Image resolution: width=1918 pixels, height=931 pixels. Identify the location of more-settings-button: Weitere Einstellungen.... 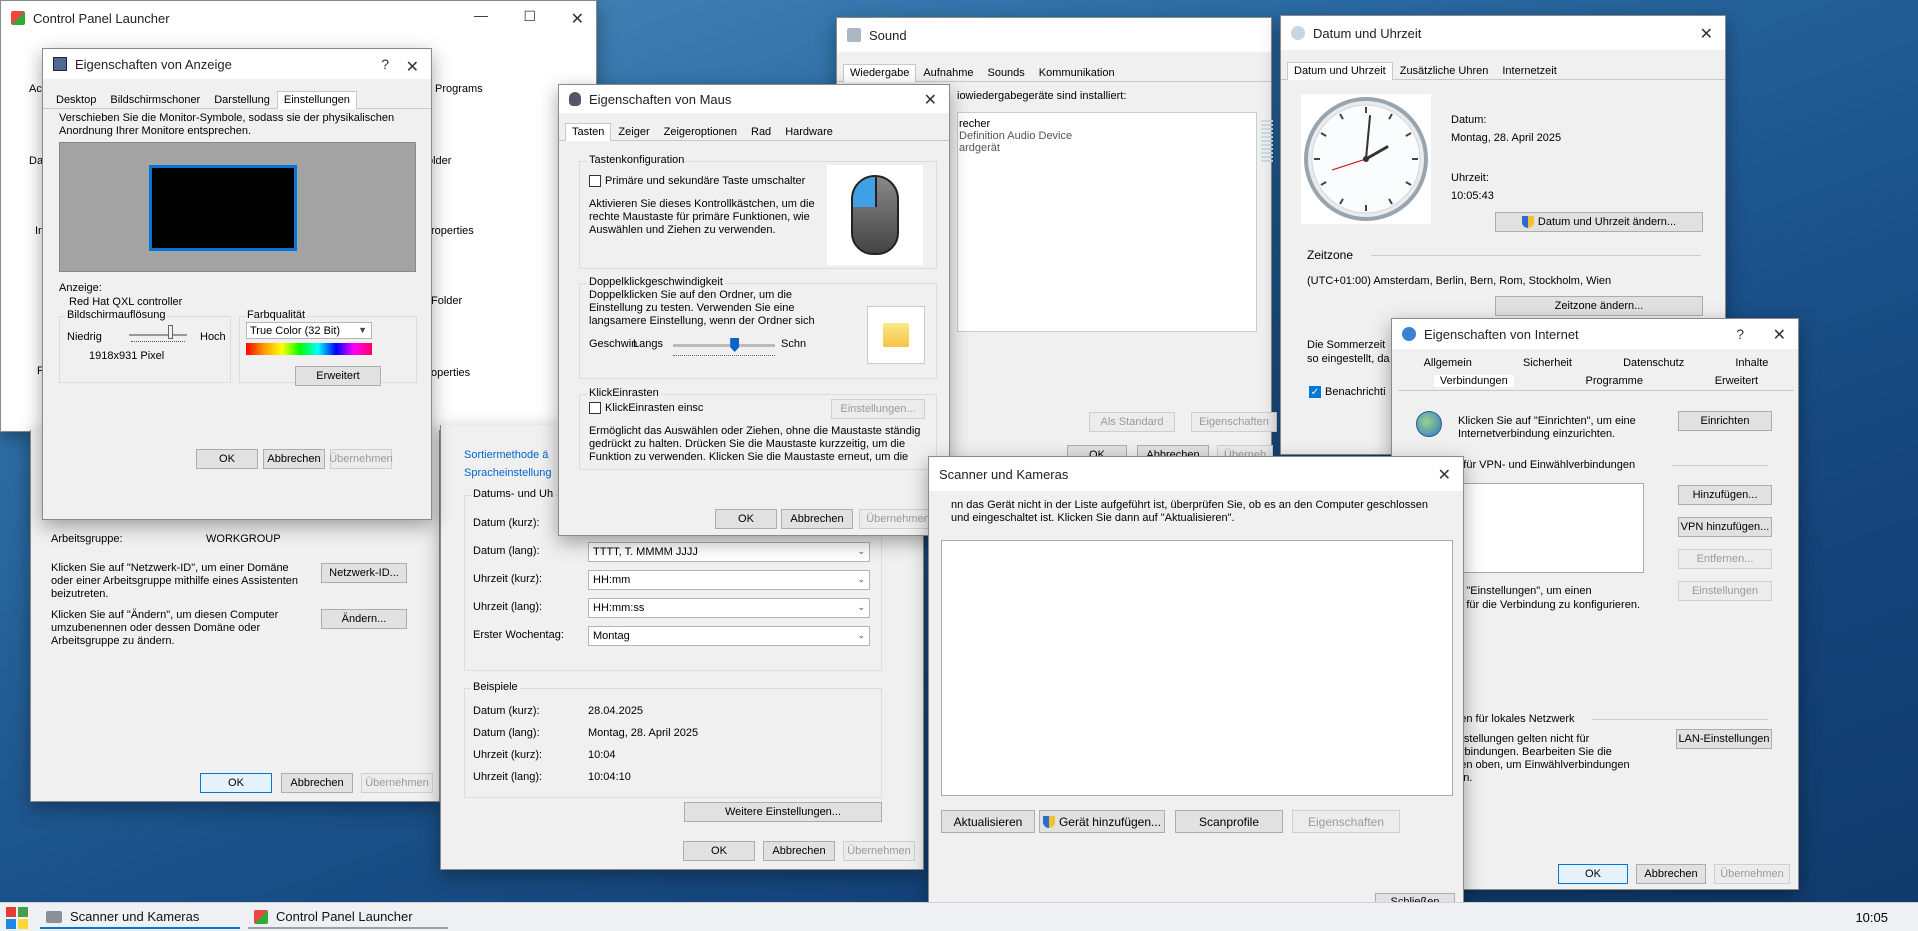
(783, 812).